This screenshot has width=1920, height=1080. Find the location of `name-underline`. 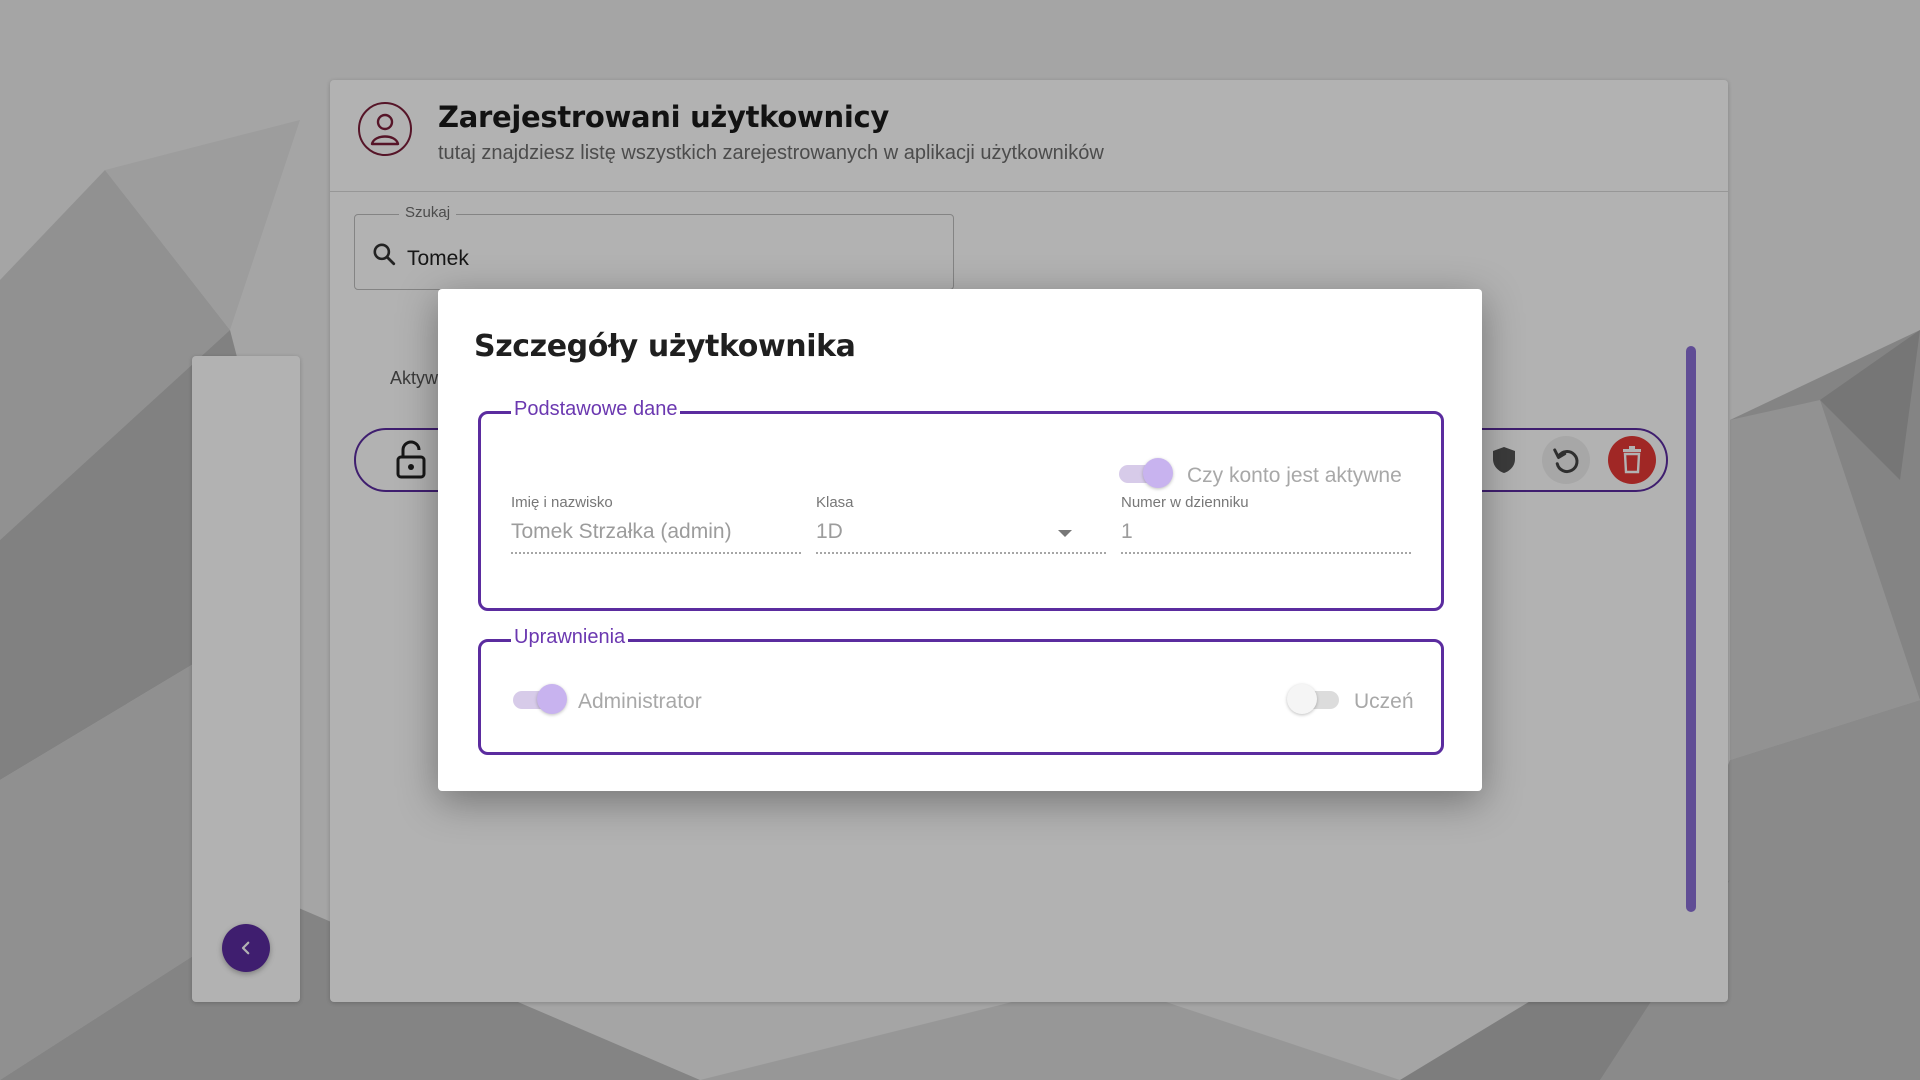

name-underline is located at coordinates (656, 553).